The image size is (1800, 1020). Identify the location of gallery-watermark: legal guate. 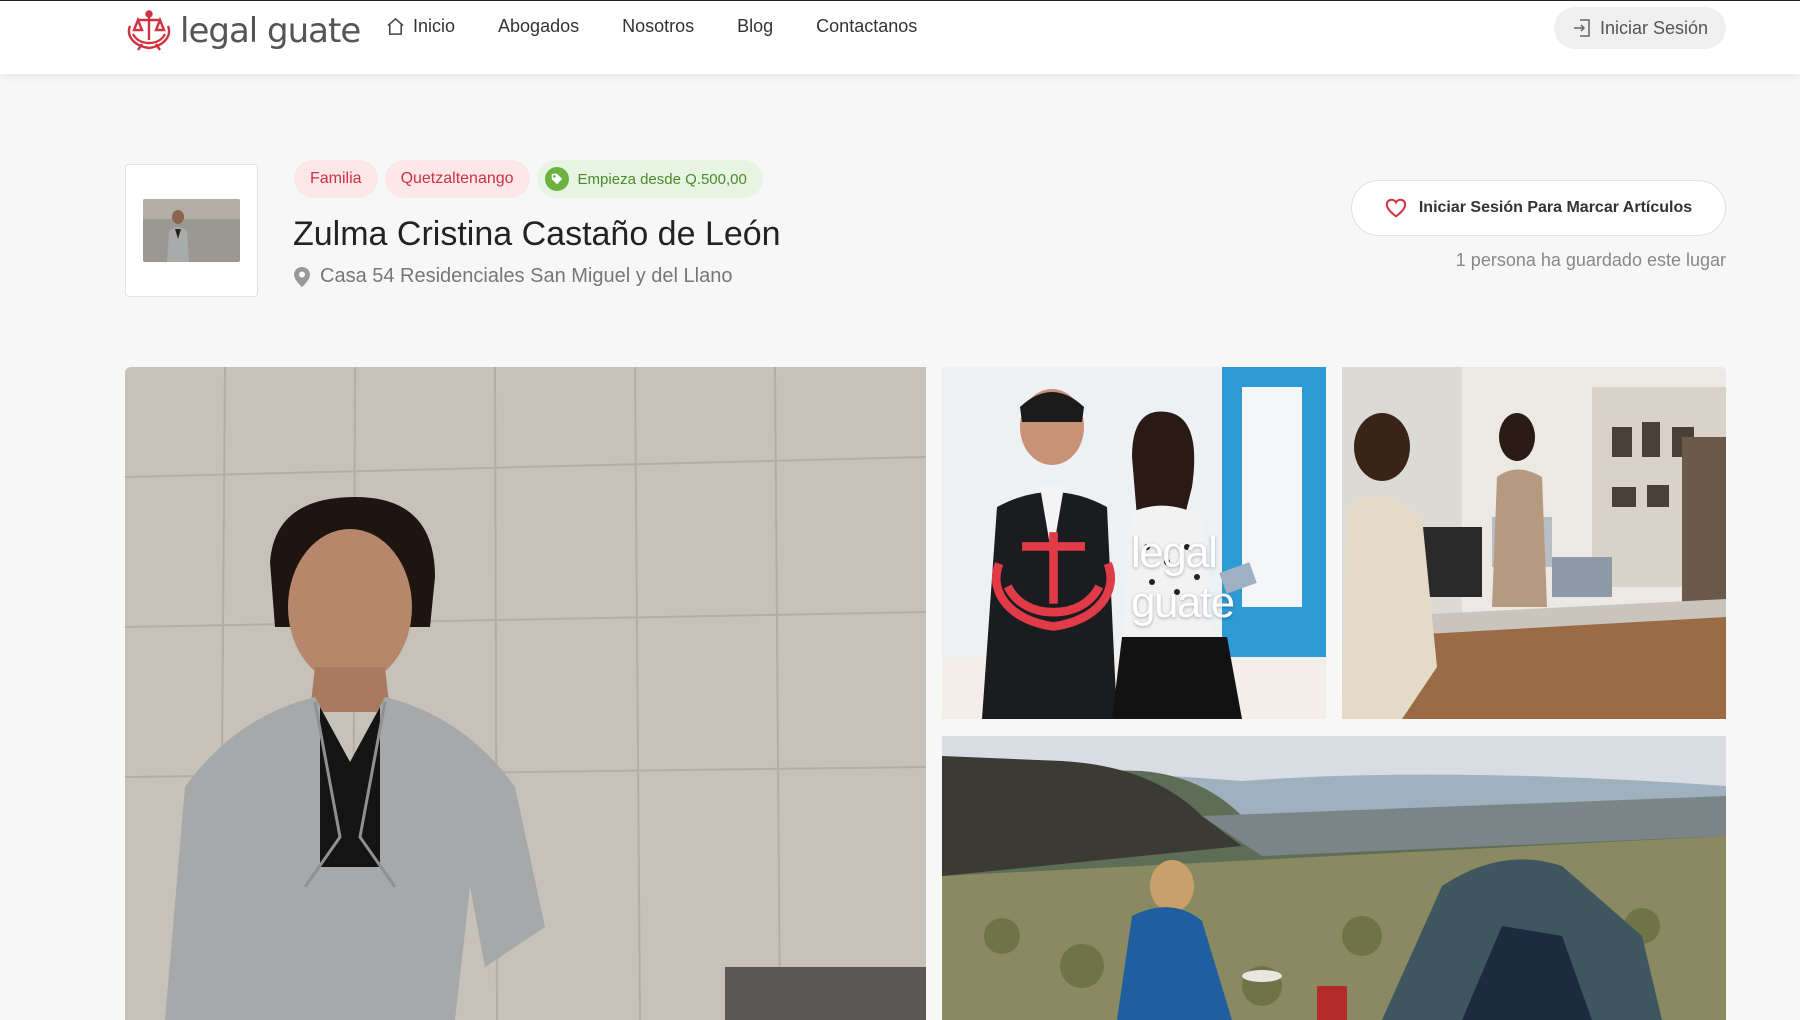
(1111, 578).